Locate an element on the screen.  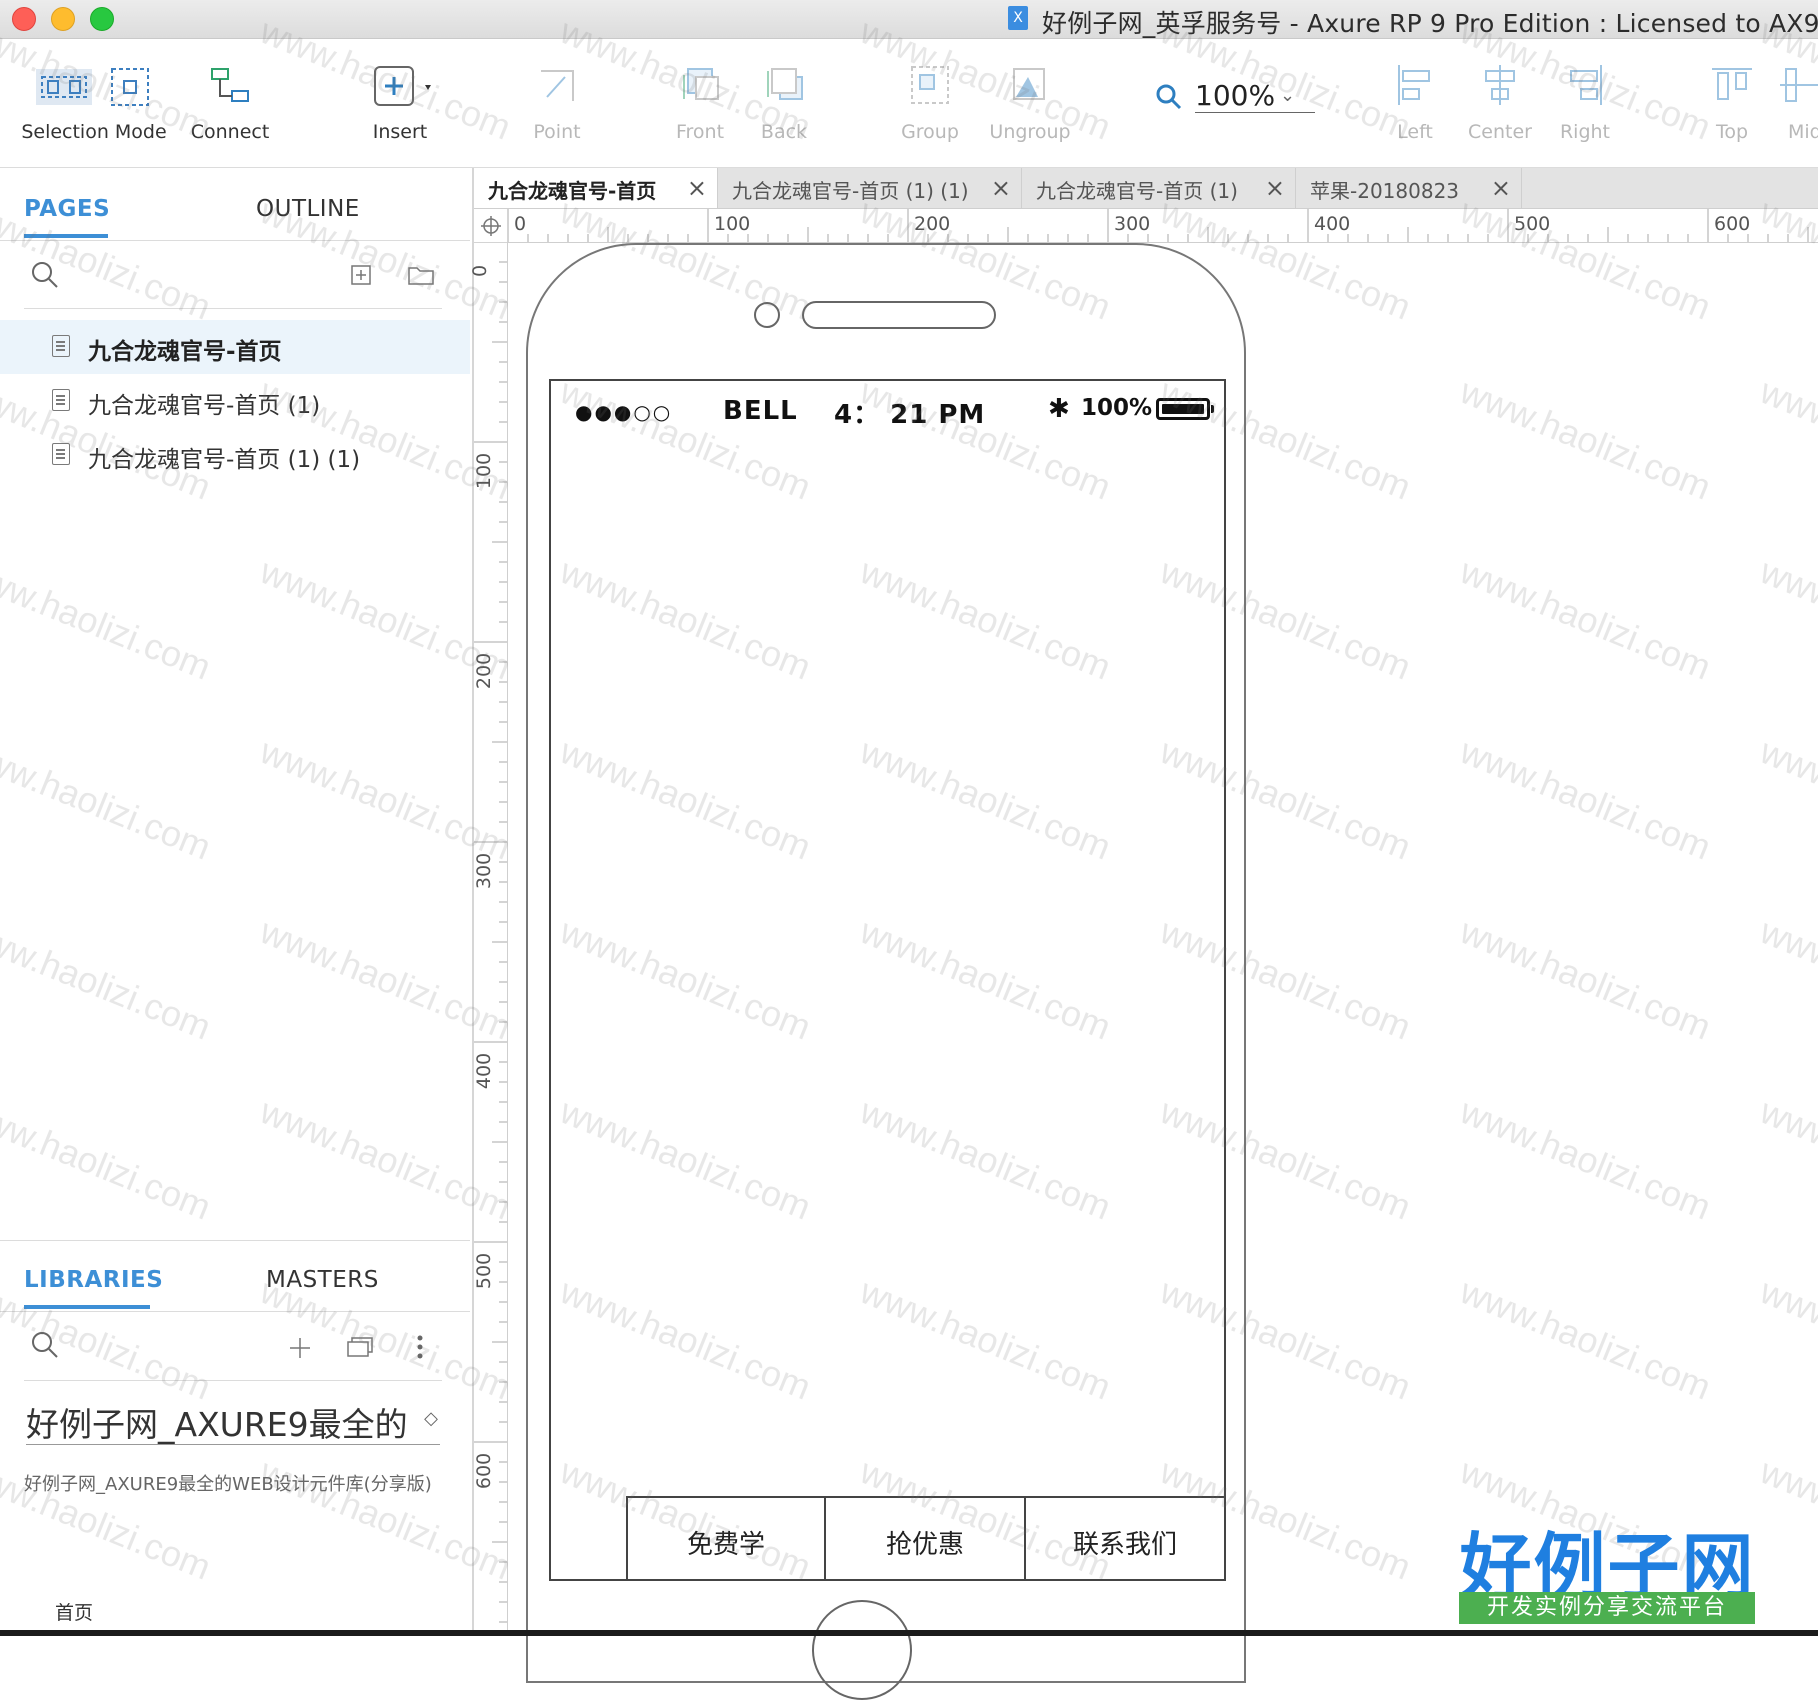
send-back-icon is located at coordinates (785, 84).